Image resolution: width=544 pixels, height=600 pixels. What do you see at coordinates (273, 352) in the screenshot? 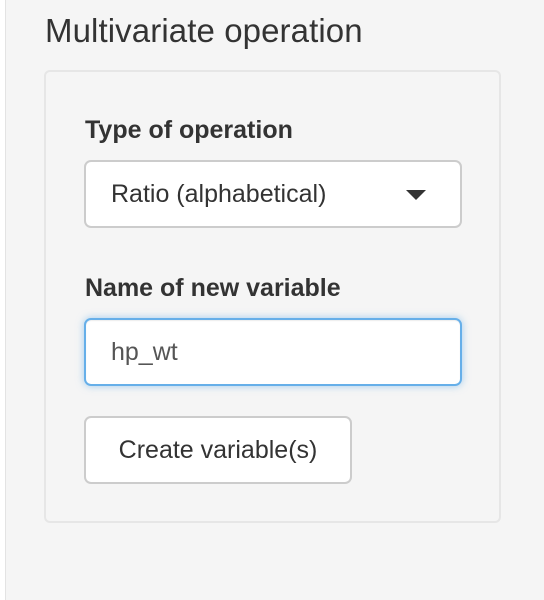
I see `new-variable-name-input` at bounding box center [273, 352].